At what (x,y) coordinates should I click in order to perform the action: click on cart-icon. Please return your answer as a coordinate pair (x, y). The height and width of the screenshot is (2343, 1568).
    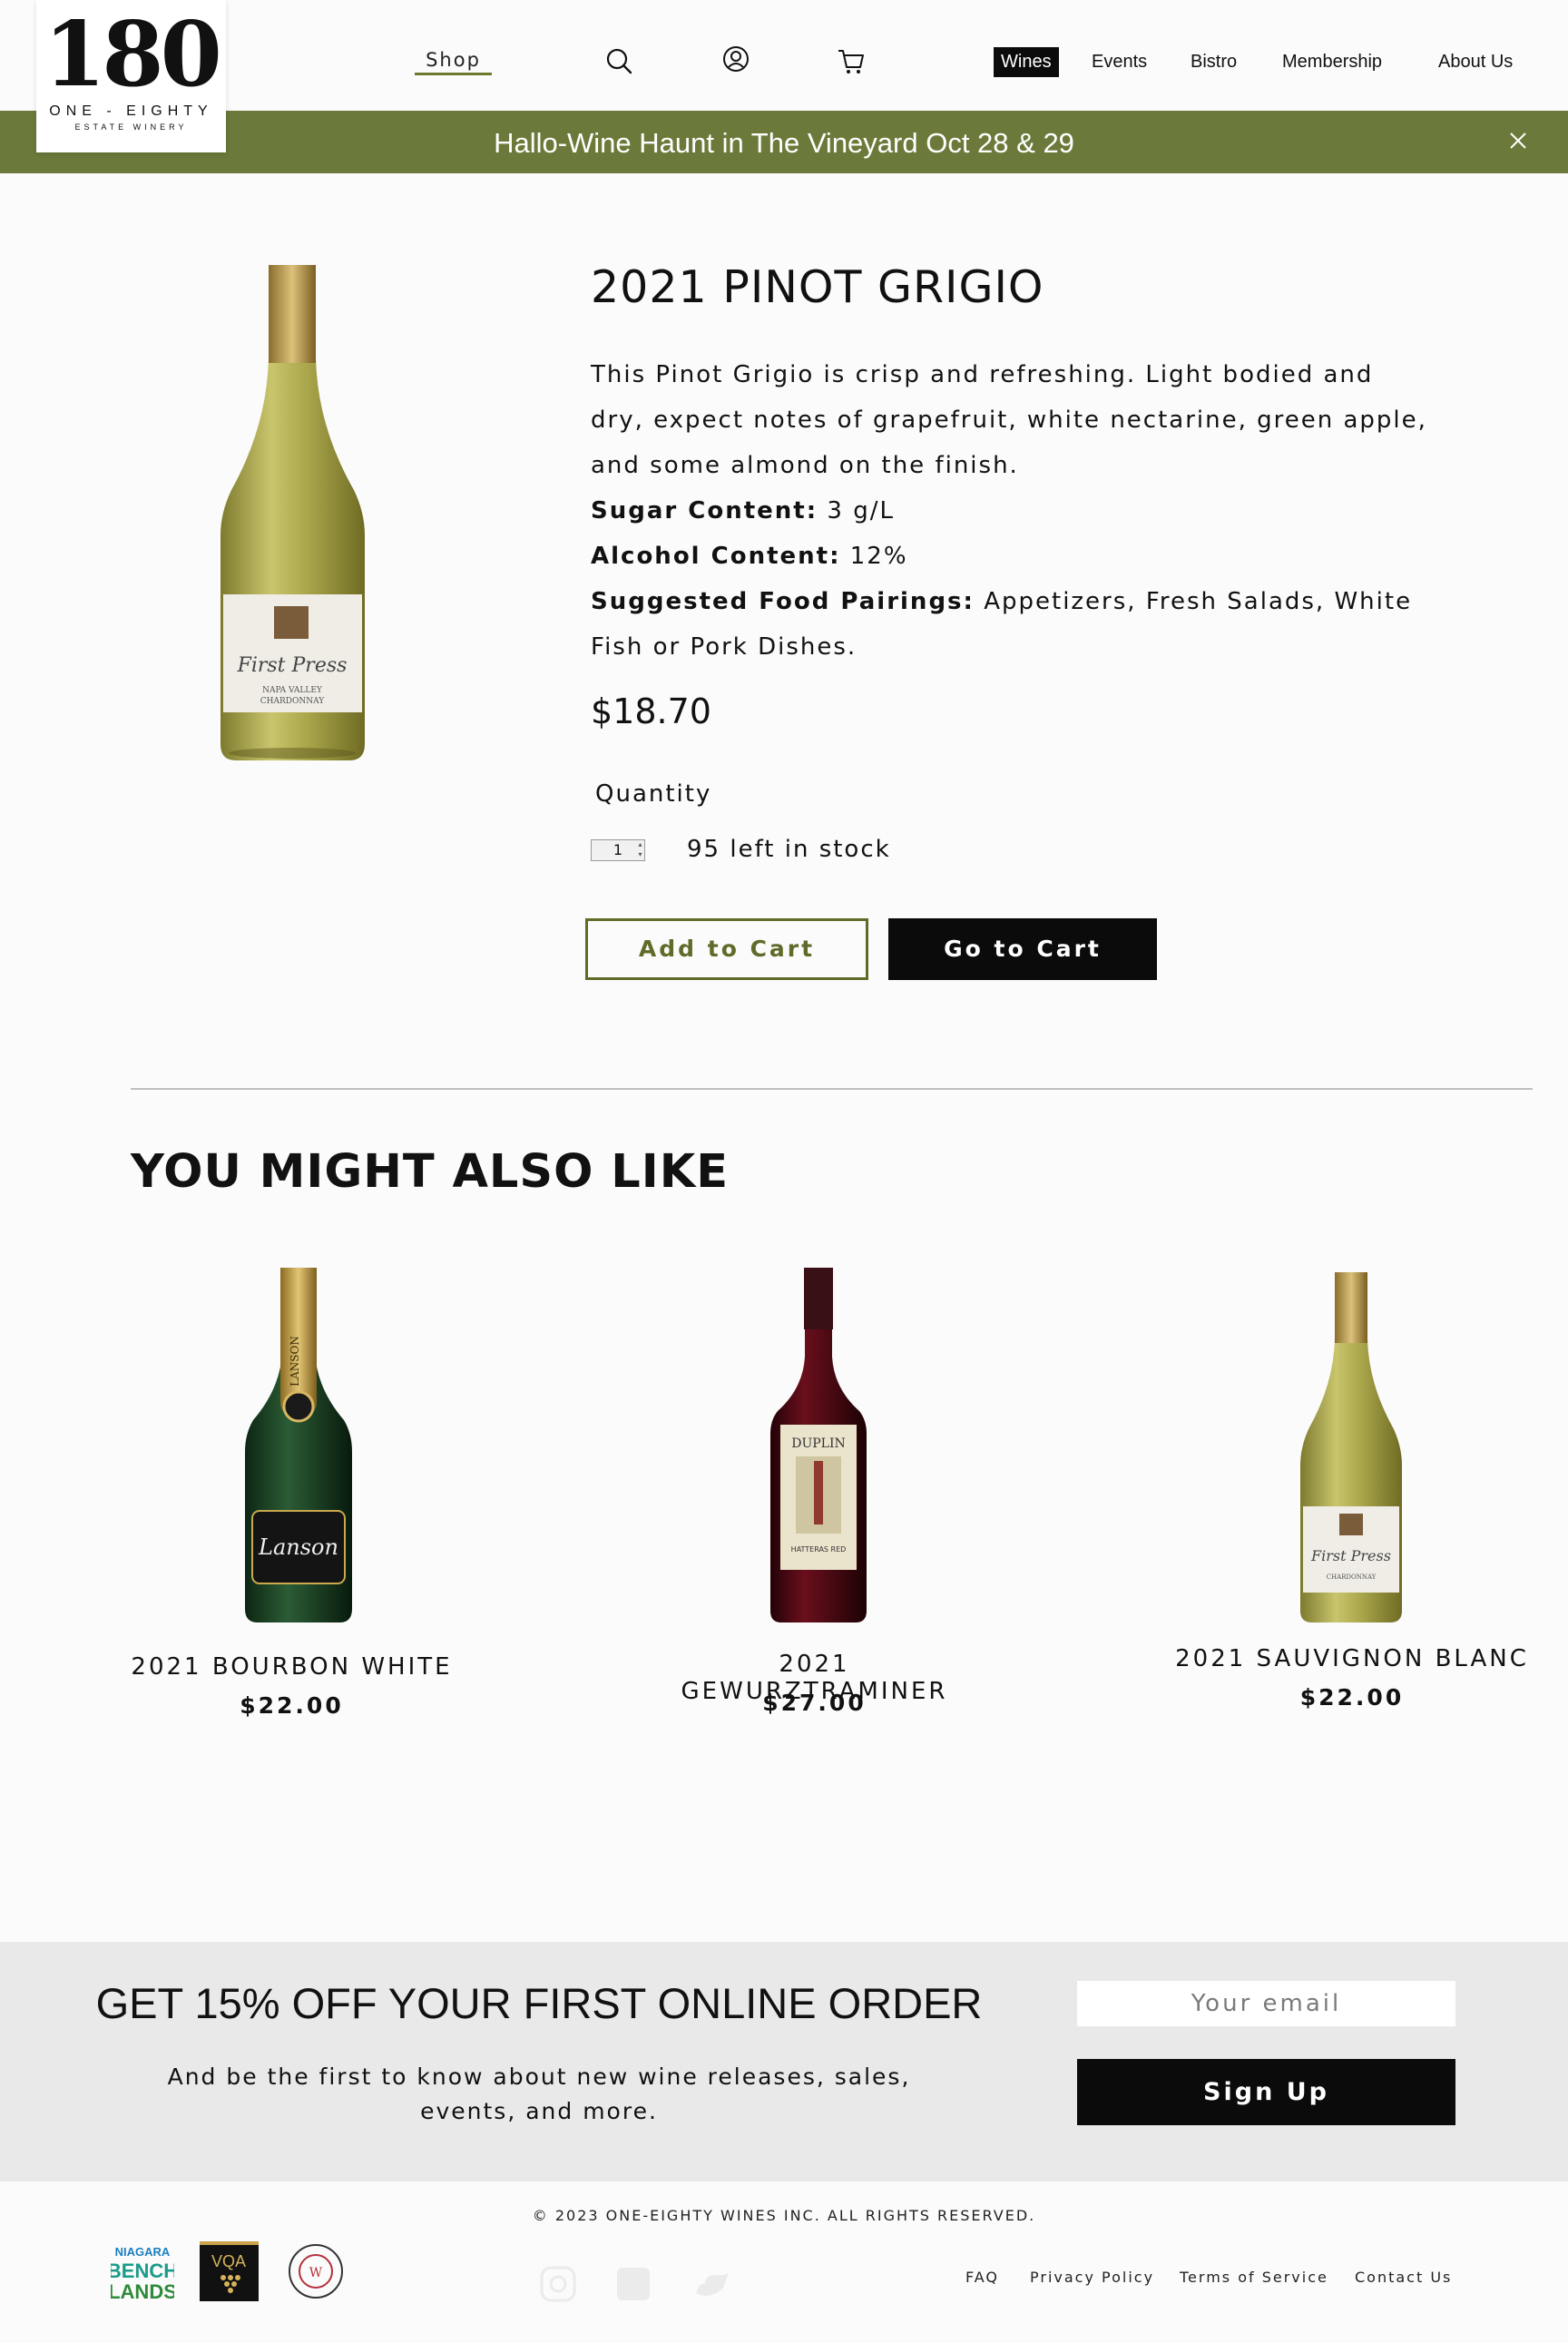
    Looking at the image, I should click on (851, 61).